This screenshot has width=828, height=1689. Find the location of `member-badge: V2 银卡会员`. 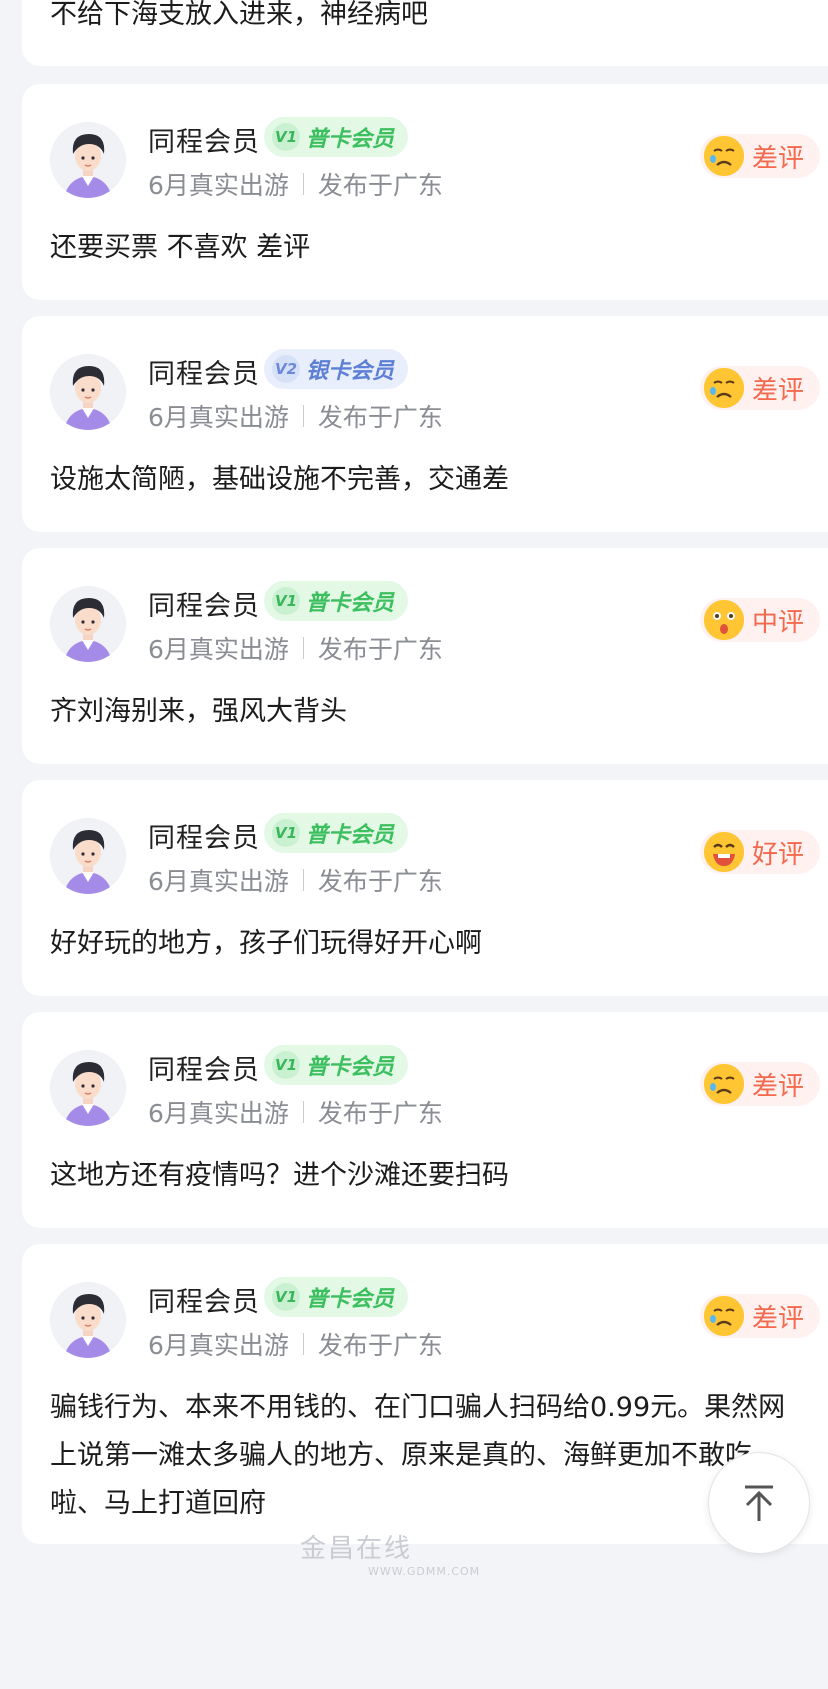

member-badge: V2 银卡会员 is located at coordinates (336, 369).